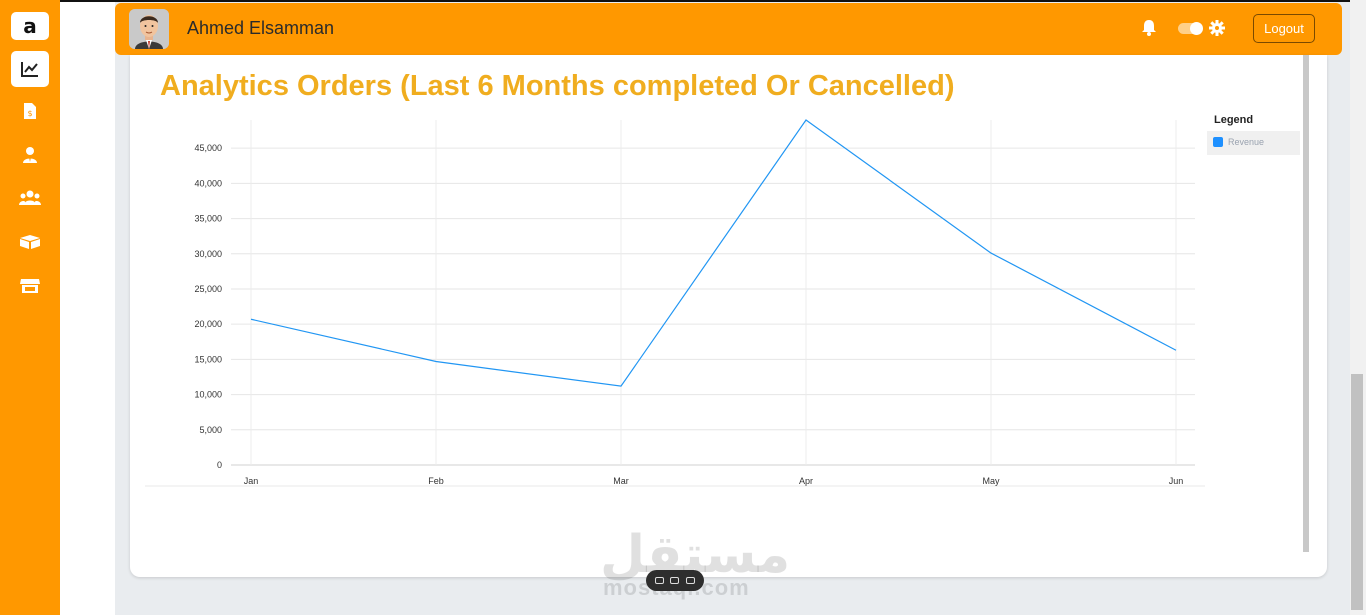  Describe the element at coordinates (1284, 28) in the screenshot. I see `logout-button: Logout` at that location.